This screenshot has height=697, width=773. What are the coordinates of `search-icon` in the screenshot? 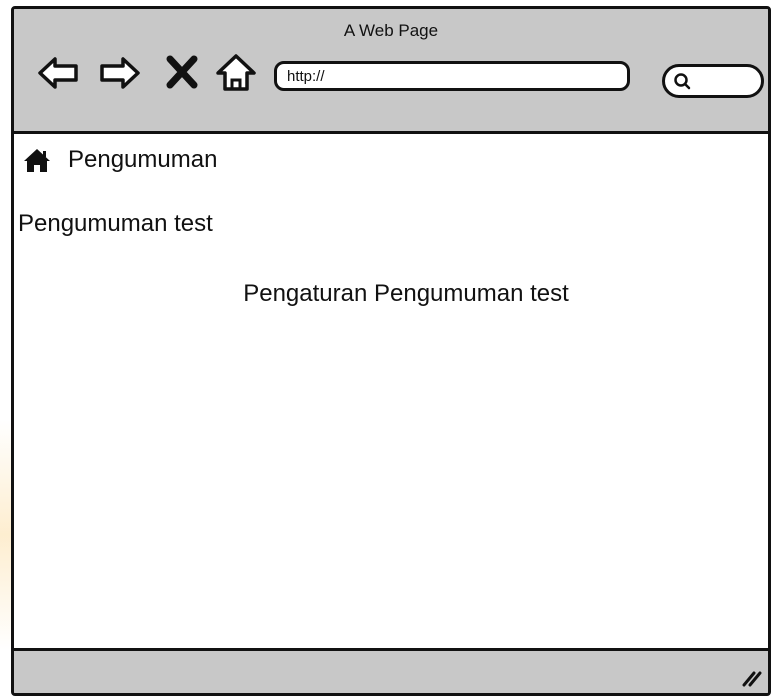 It's located at (682, 81).